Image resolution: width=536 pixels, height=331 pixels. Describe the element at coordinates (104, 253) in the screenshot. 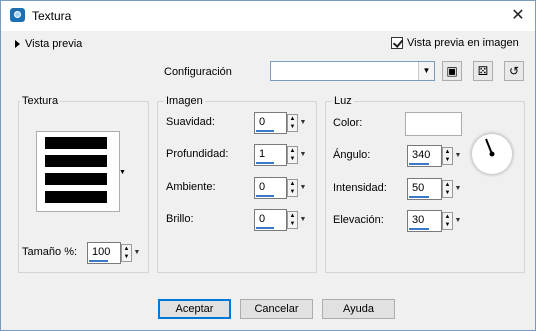

I see `size-field: 100` at that location.